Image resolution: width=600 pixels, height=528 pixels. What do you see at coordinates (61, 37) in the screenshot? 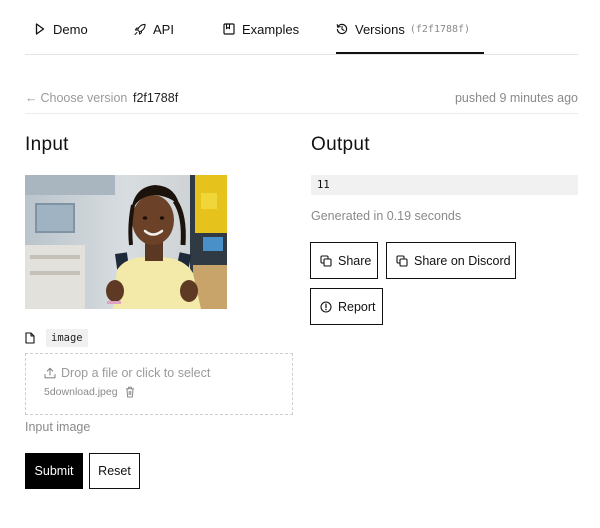
I see `tab-demo: Demo` at bounding box center [61, 37].